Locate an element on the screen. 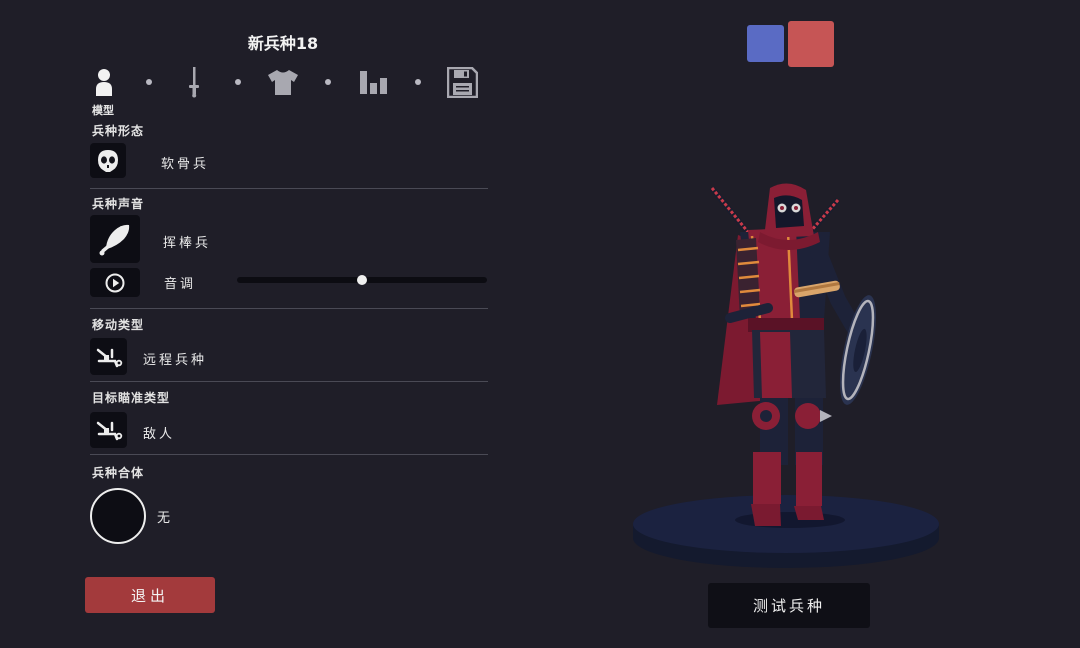 Image resolution: width=1080 pixels, height=648 pixels. team-color-blue-swatch is located at coordinates (765, 43).